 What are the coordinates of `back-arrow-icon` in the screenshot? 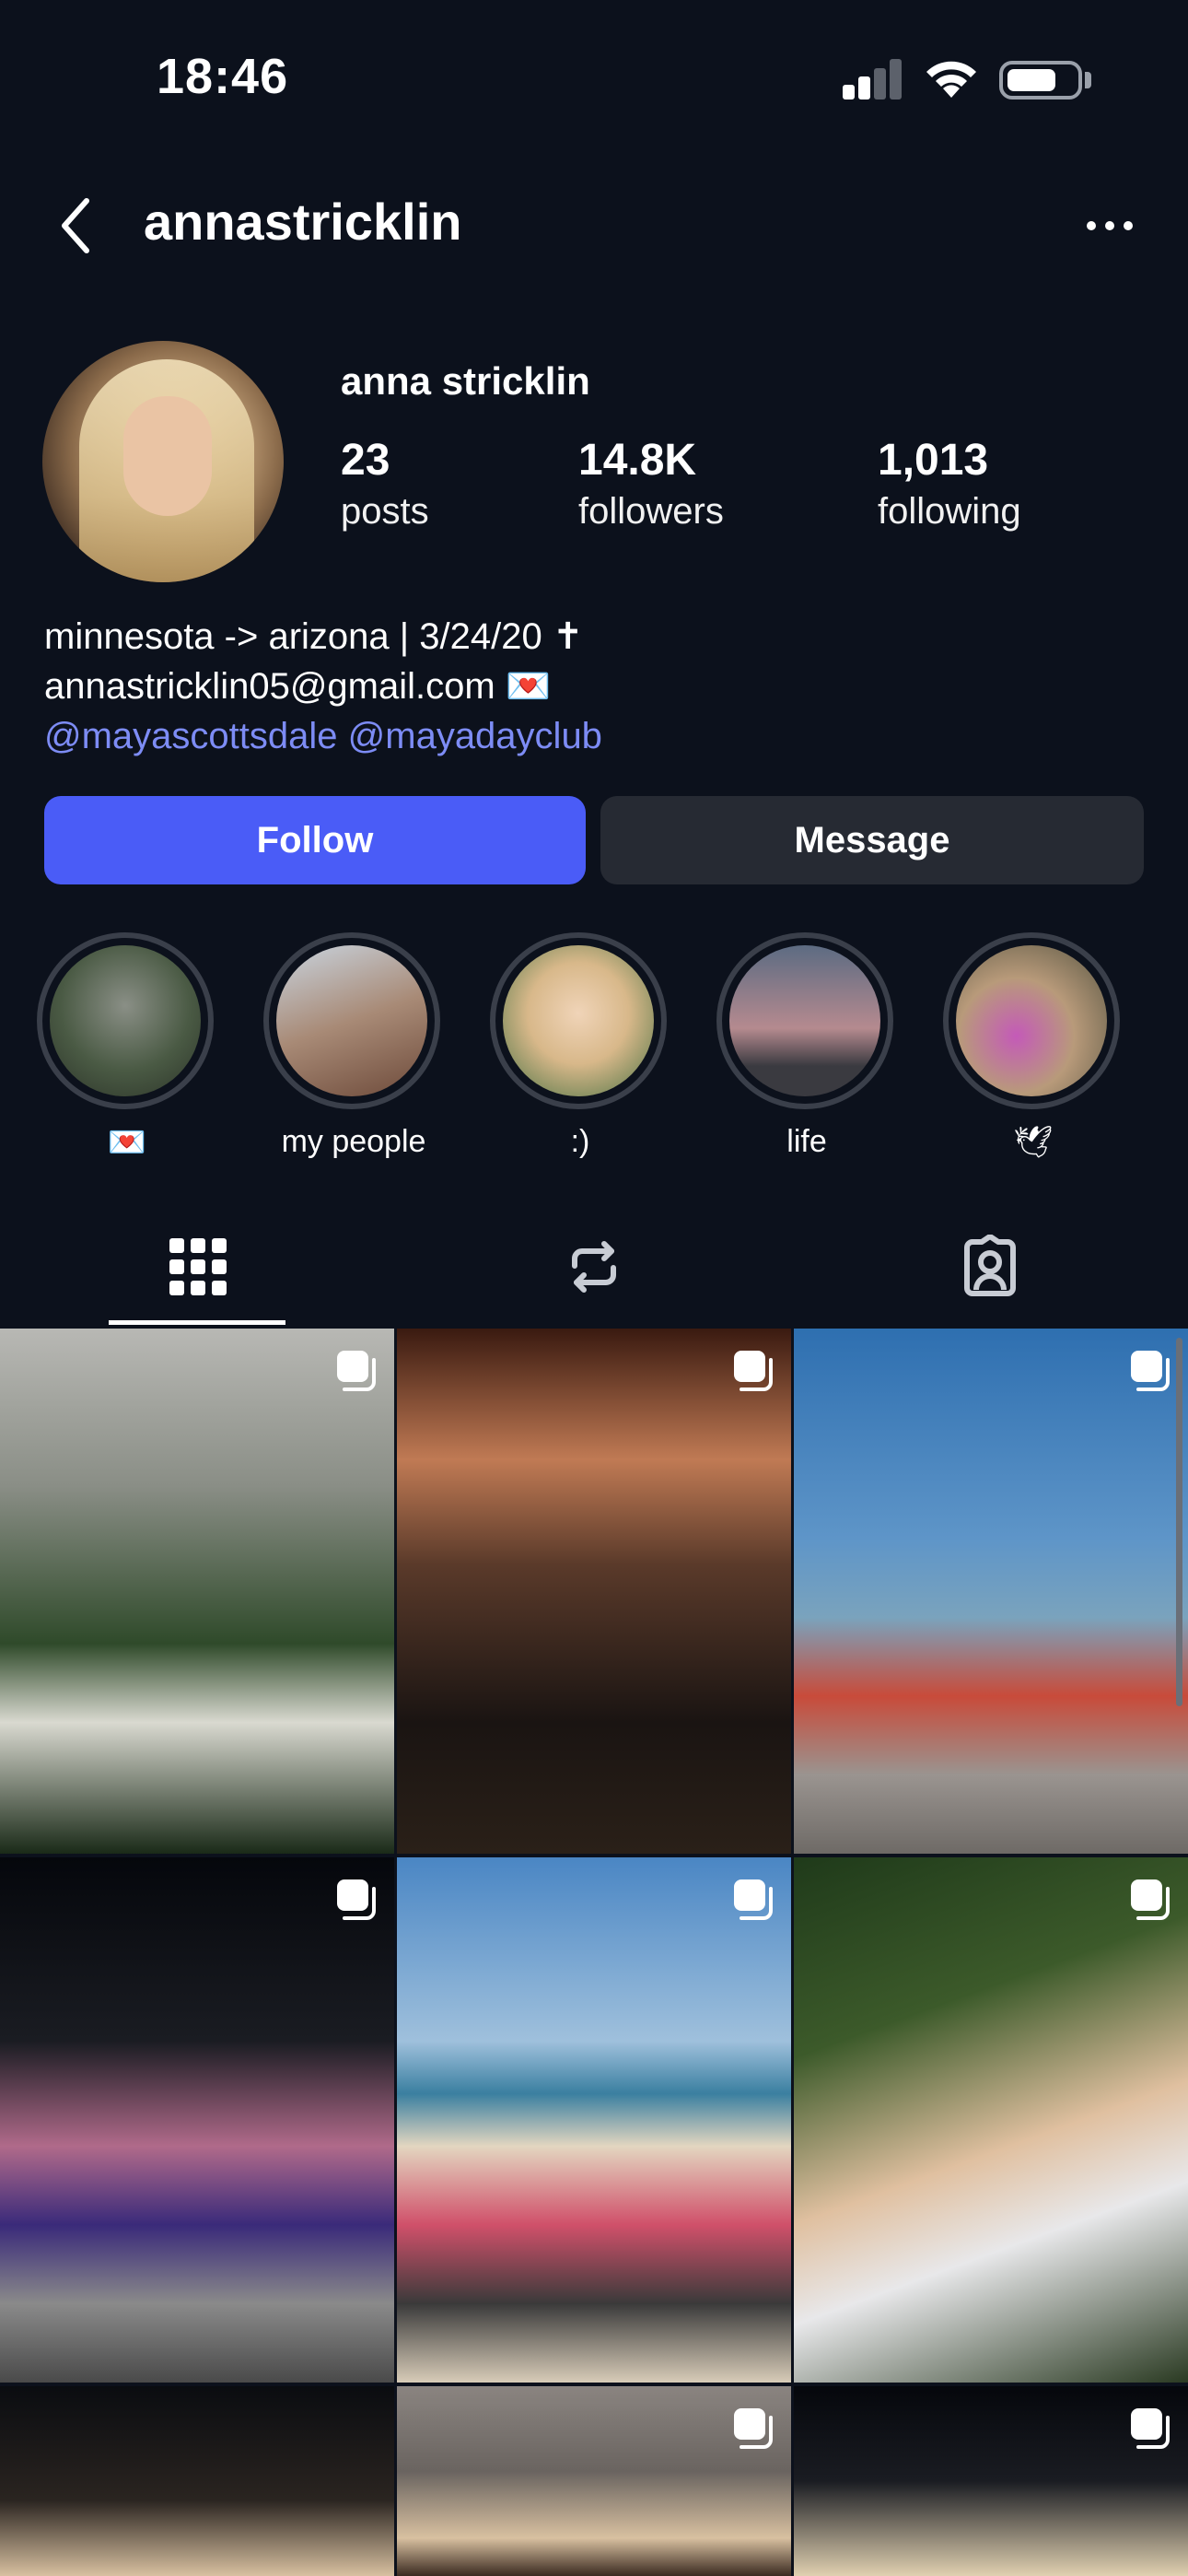 It's located at (76, 225).